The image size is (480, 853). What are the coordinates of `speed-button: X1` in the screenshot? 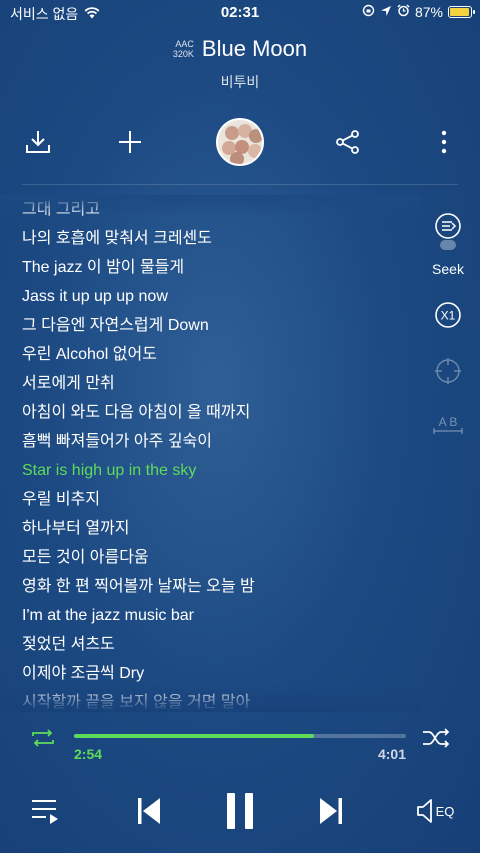 It's located at (448, 317).